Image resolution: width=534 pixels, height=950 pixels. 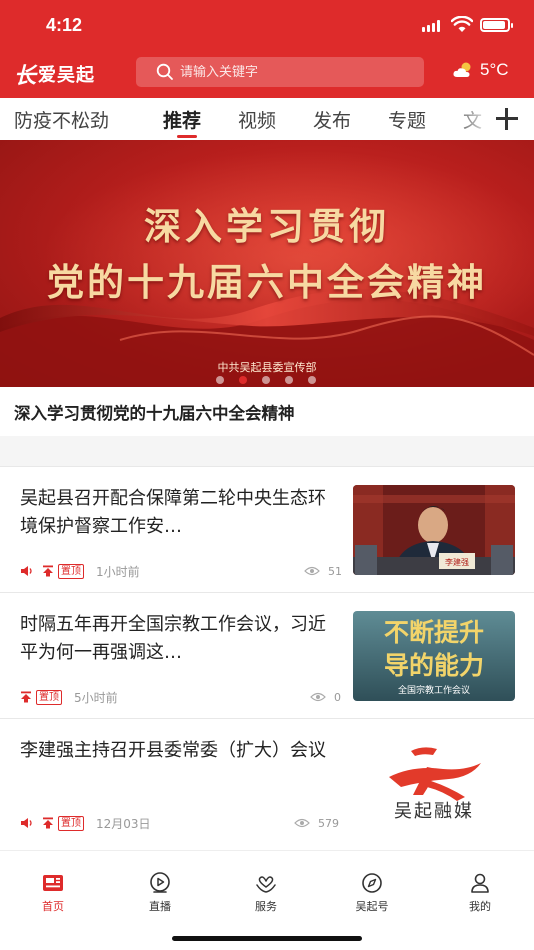 I want to click on status-time: 4:12, so click(x=64, y=25).